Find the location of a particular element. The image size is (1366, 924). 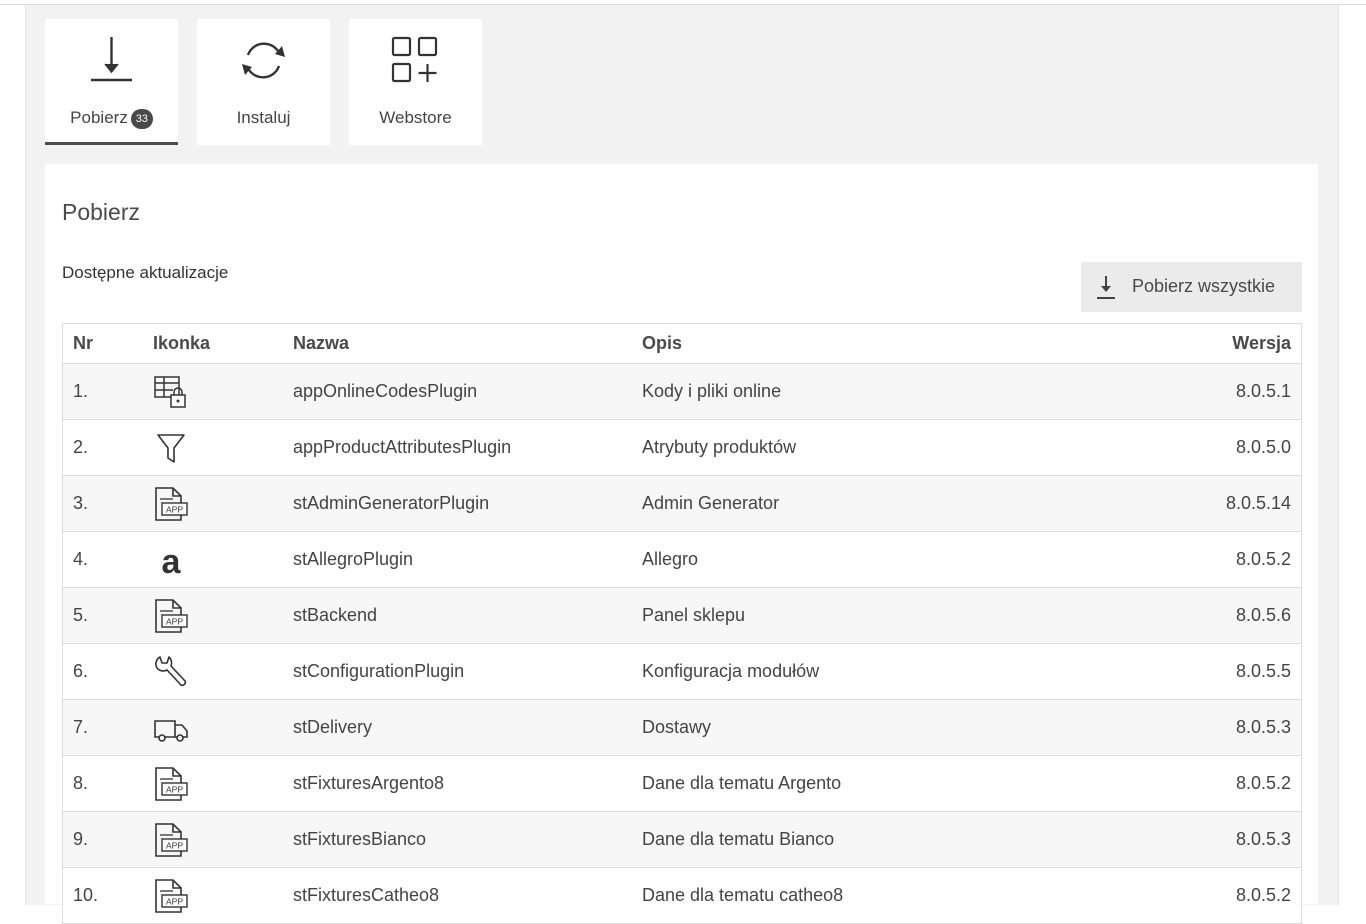

wrench-icon is located at coordinates (171, 672).